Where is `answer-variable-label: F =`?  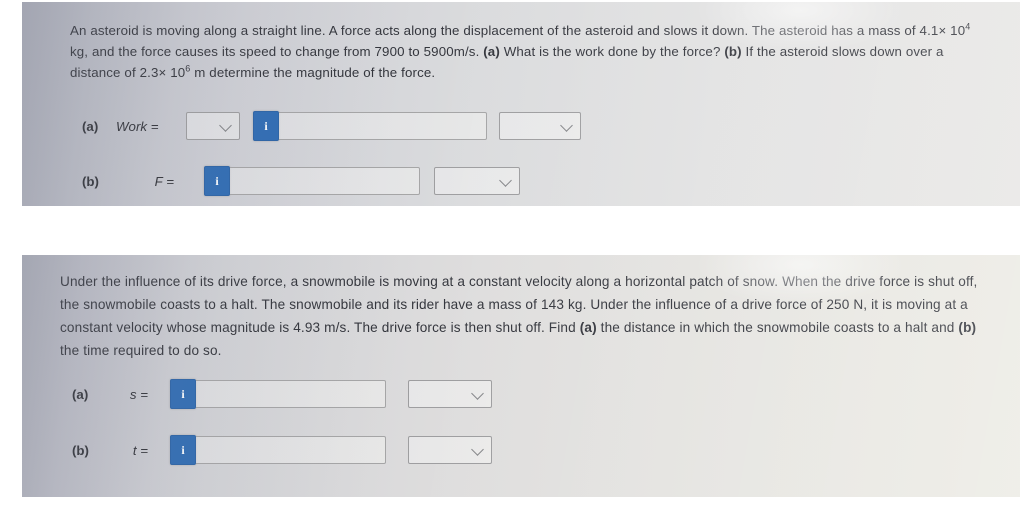 answer-variable-label: F = is located at coordinates (164, 181).